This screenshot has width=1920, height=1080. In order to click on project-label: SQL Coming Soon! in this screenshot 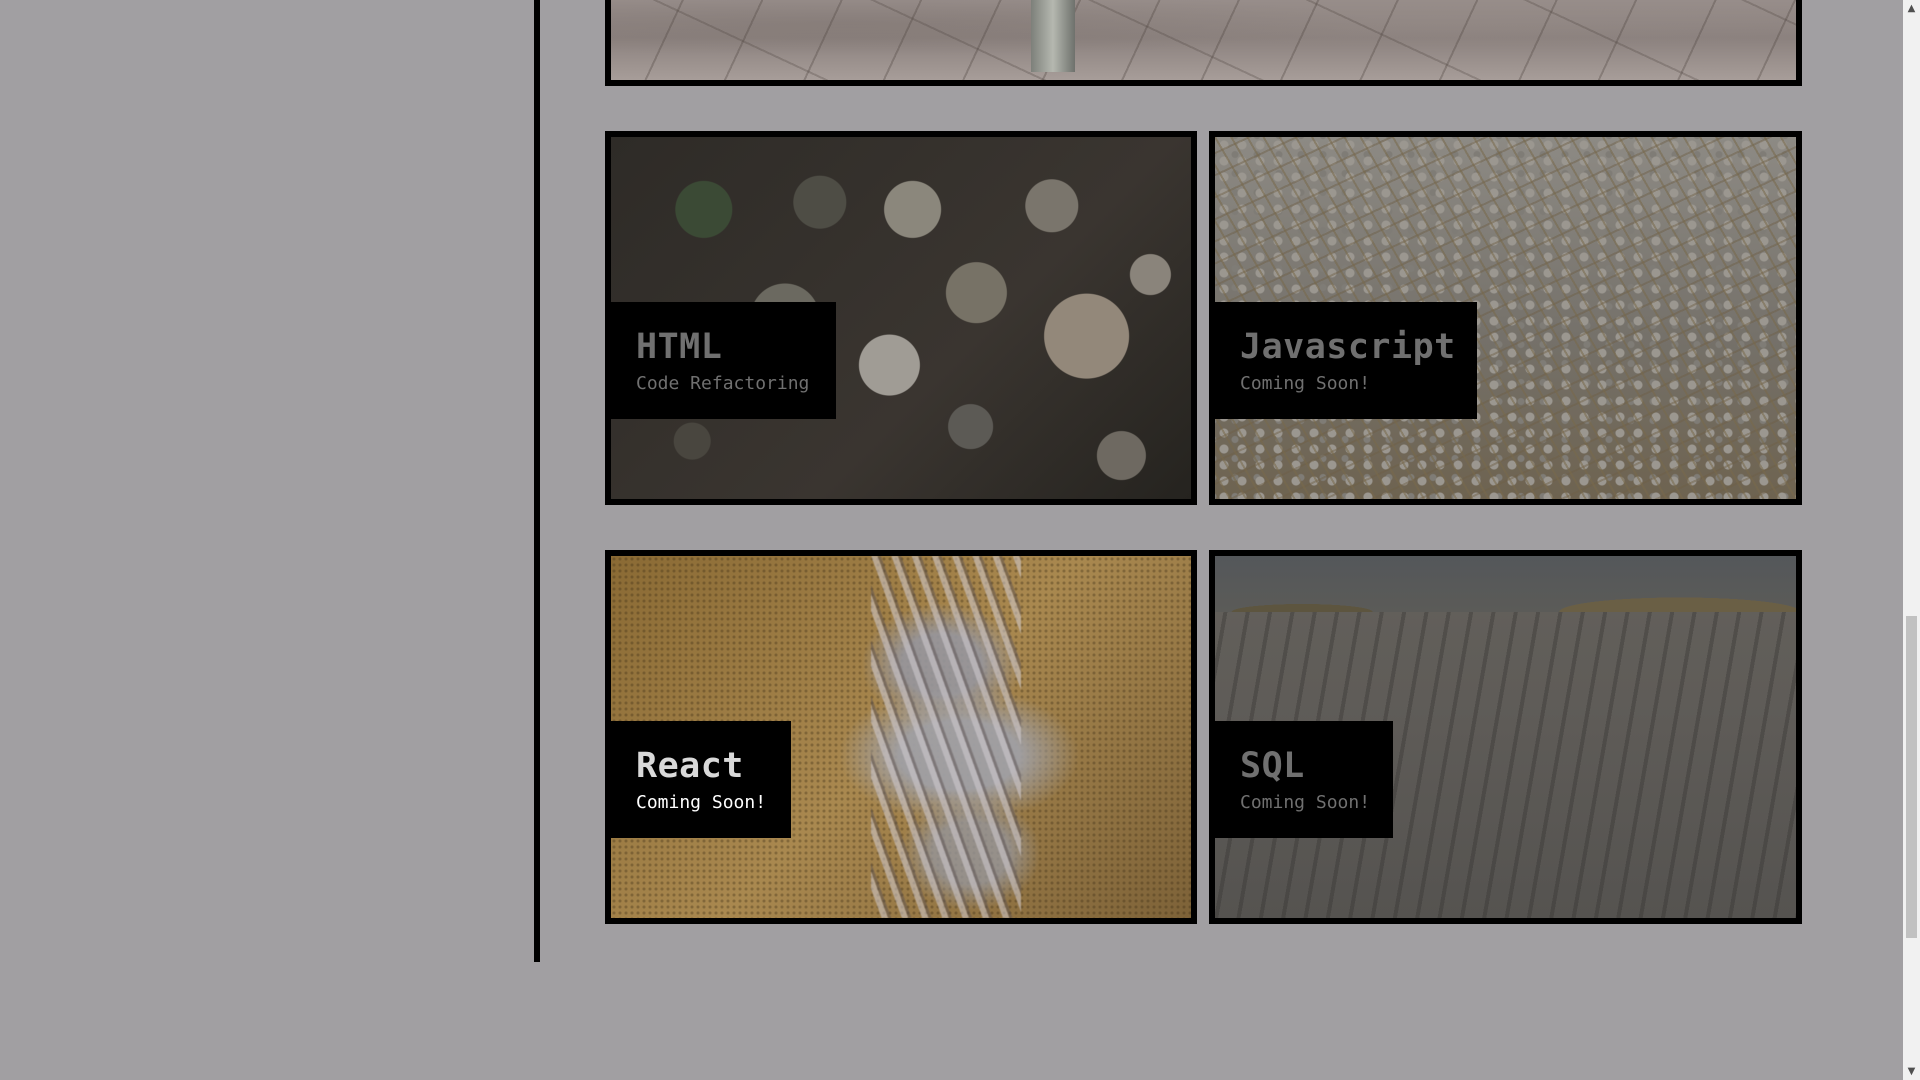, I will do `click(1304, 779)`.